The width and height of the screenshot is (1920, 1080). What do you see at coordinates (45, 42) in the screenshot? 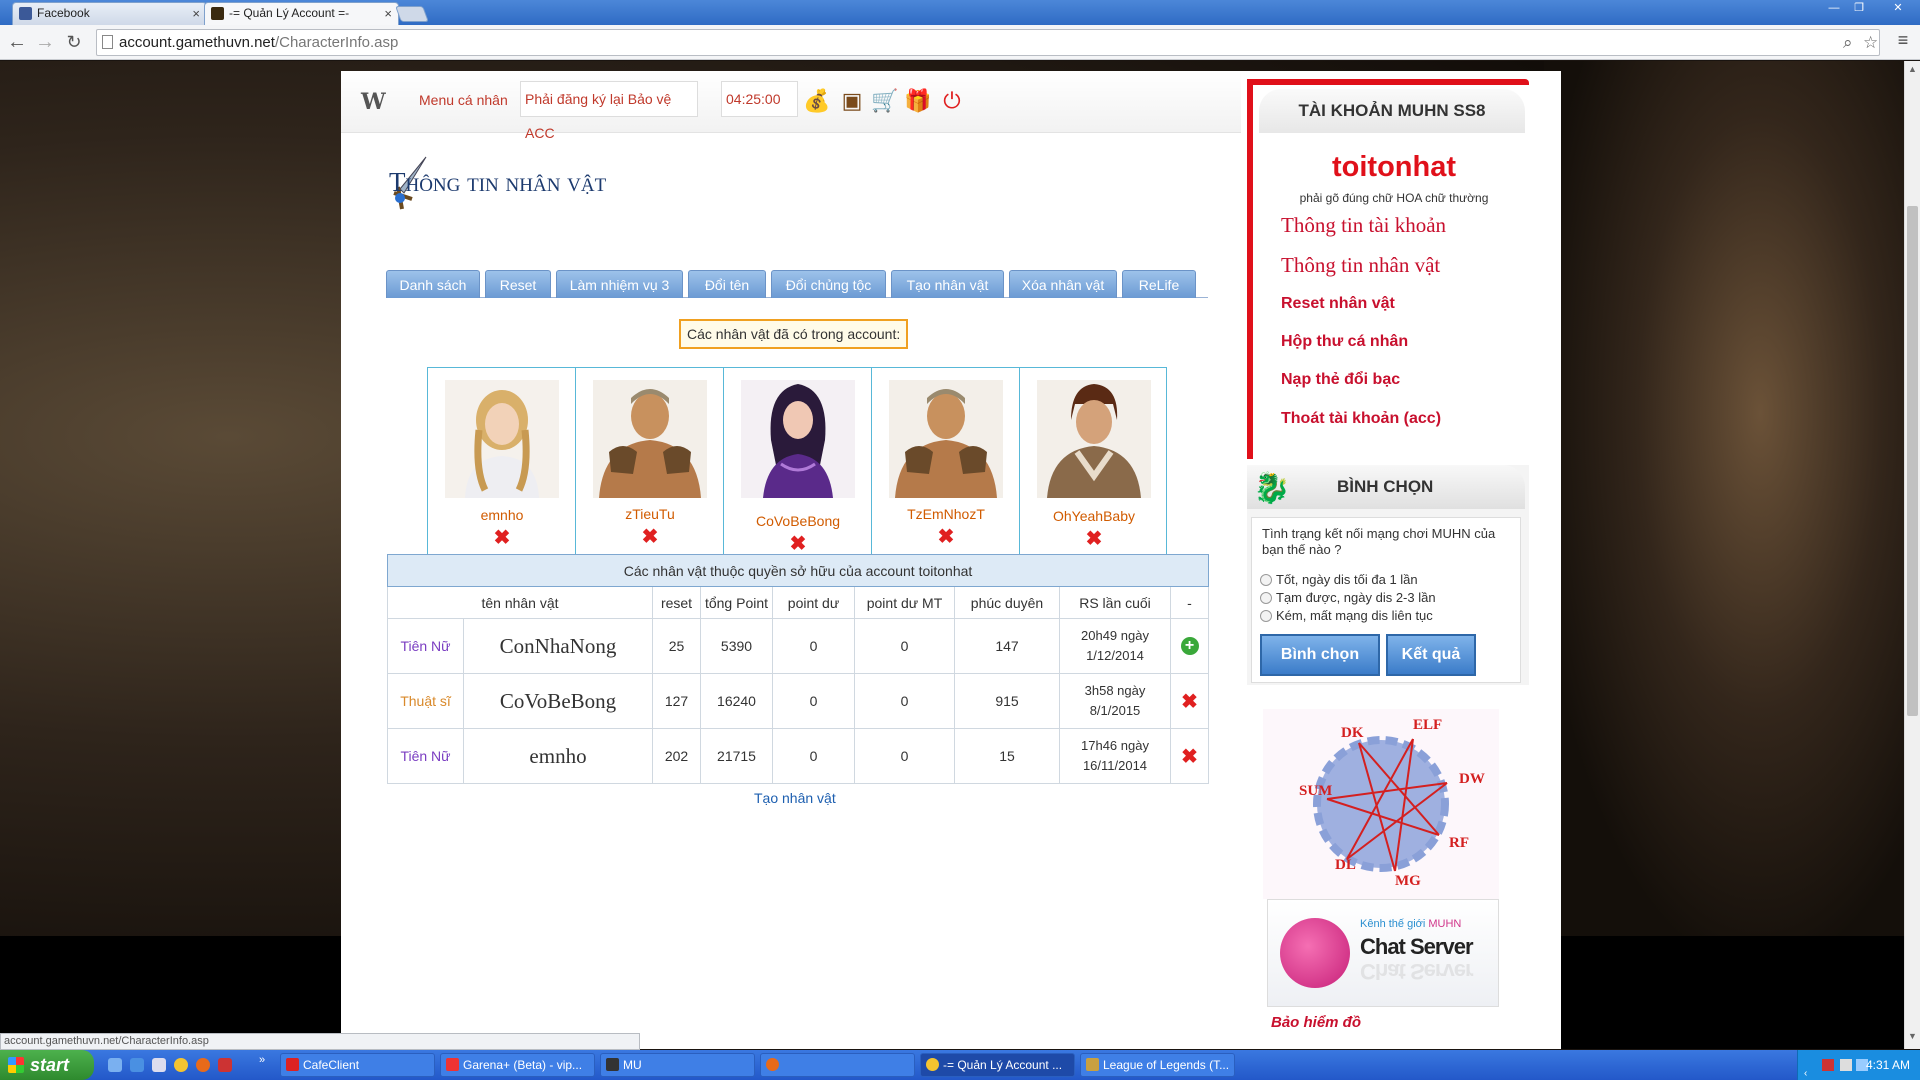
I see `forward-icon: →` at bounding box center [45, 42].